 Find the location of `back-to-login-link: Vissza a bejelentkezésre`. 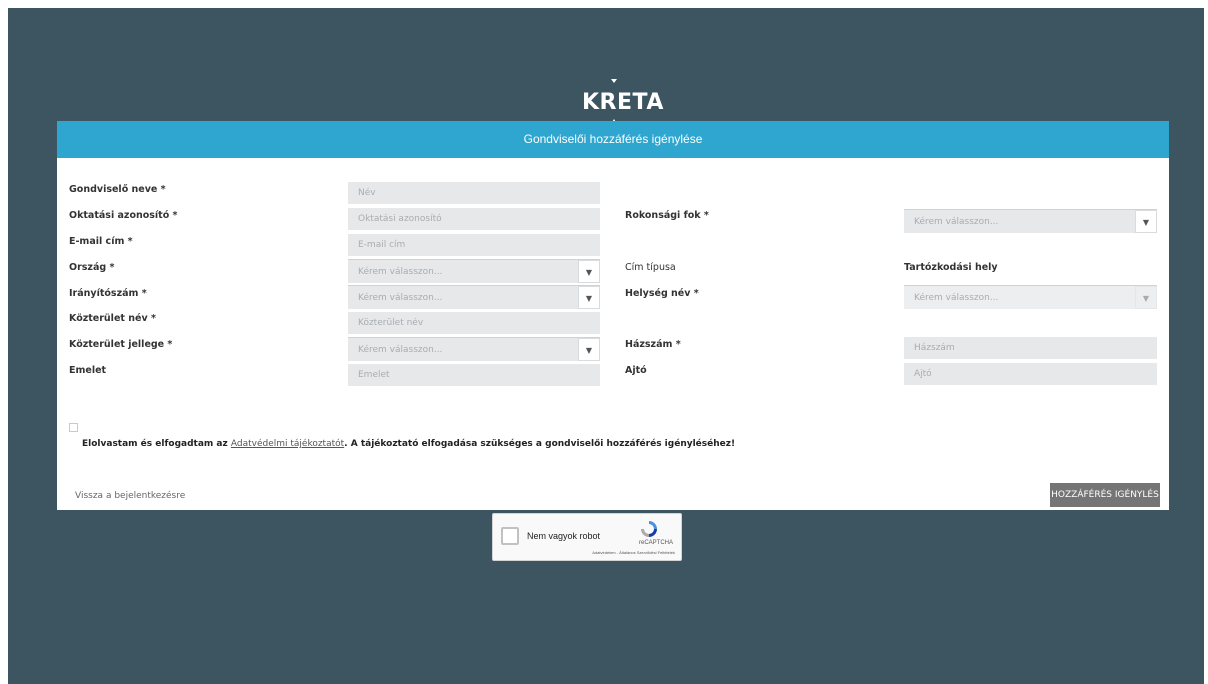

back-to-login-link: Vissza a bejelentkezésre is located at coordinates (130, 496).